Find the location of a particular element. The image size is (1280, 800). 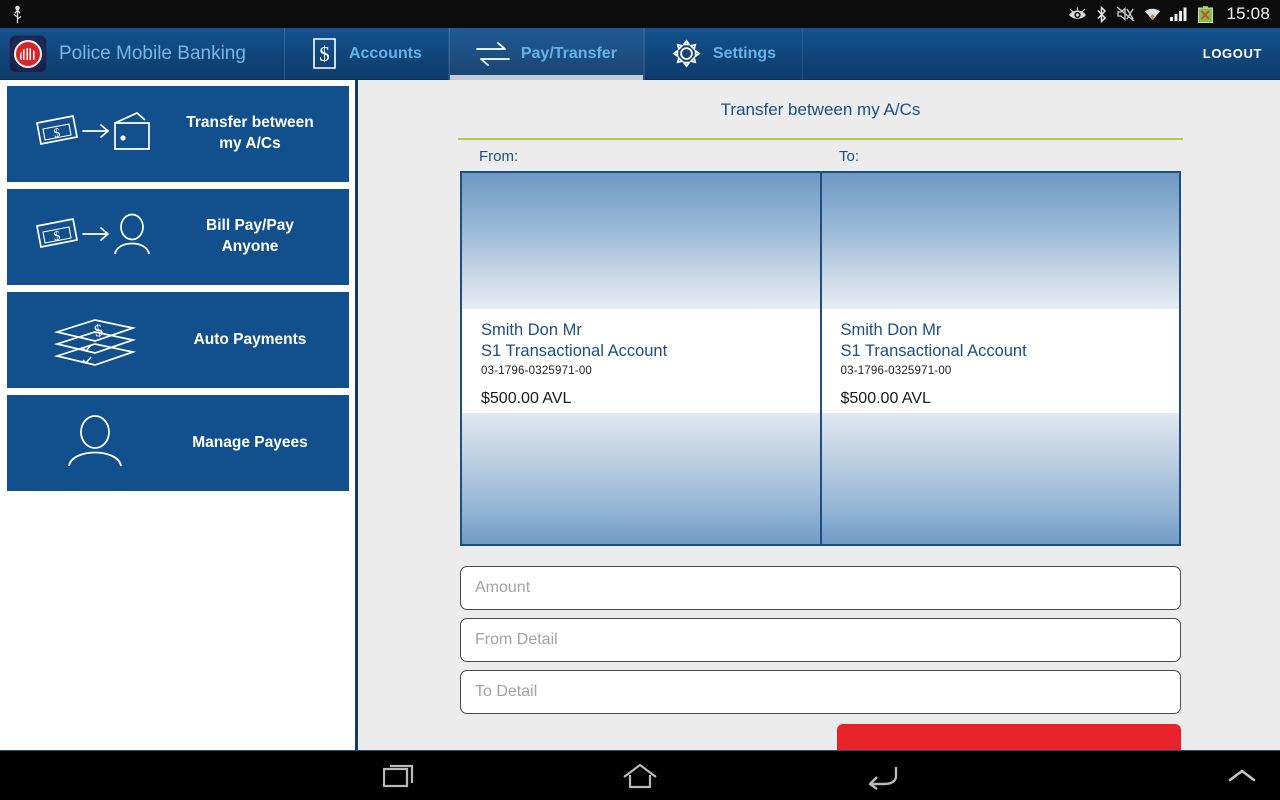

tab-settings: Settings is located at coordinates (723, 53).